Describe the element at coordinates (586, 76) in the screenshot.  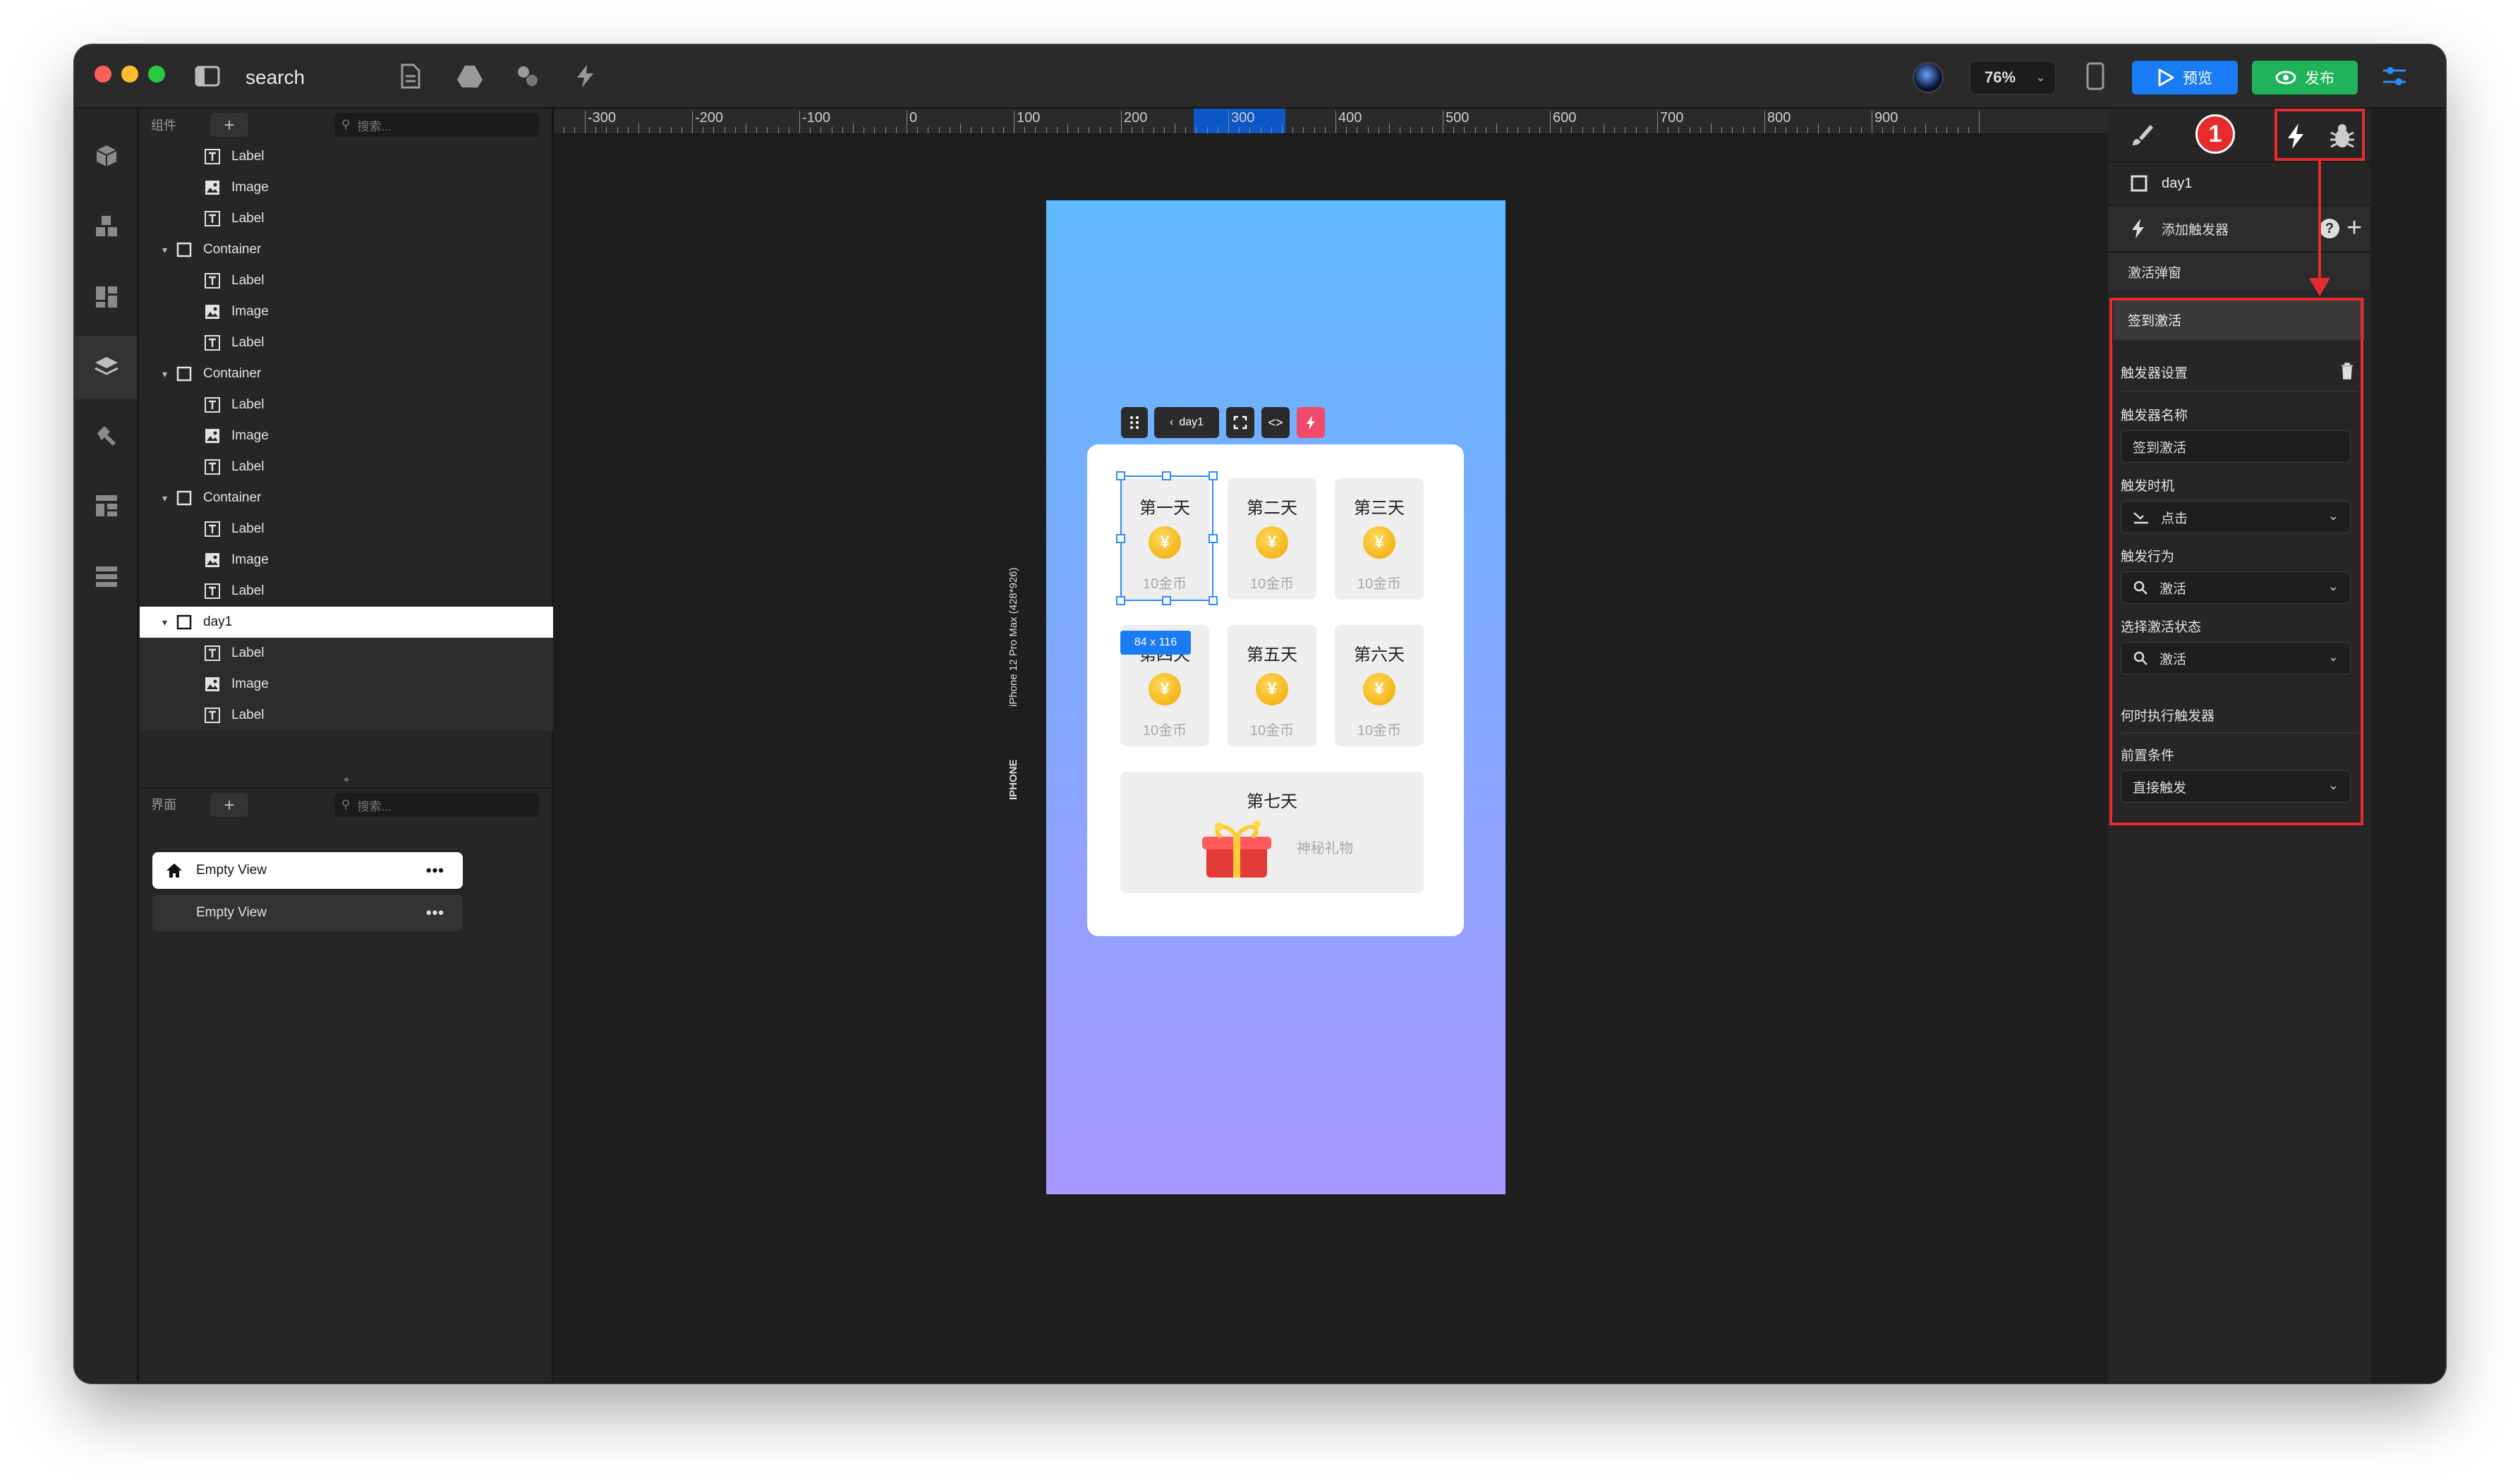
I see `lightning-swap-icon` at that location.